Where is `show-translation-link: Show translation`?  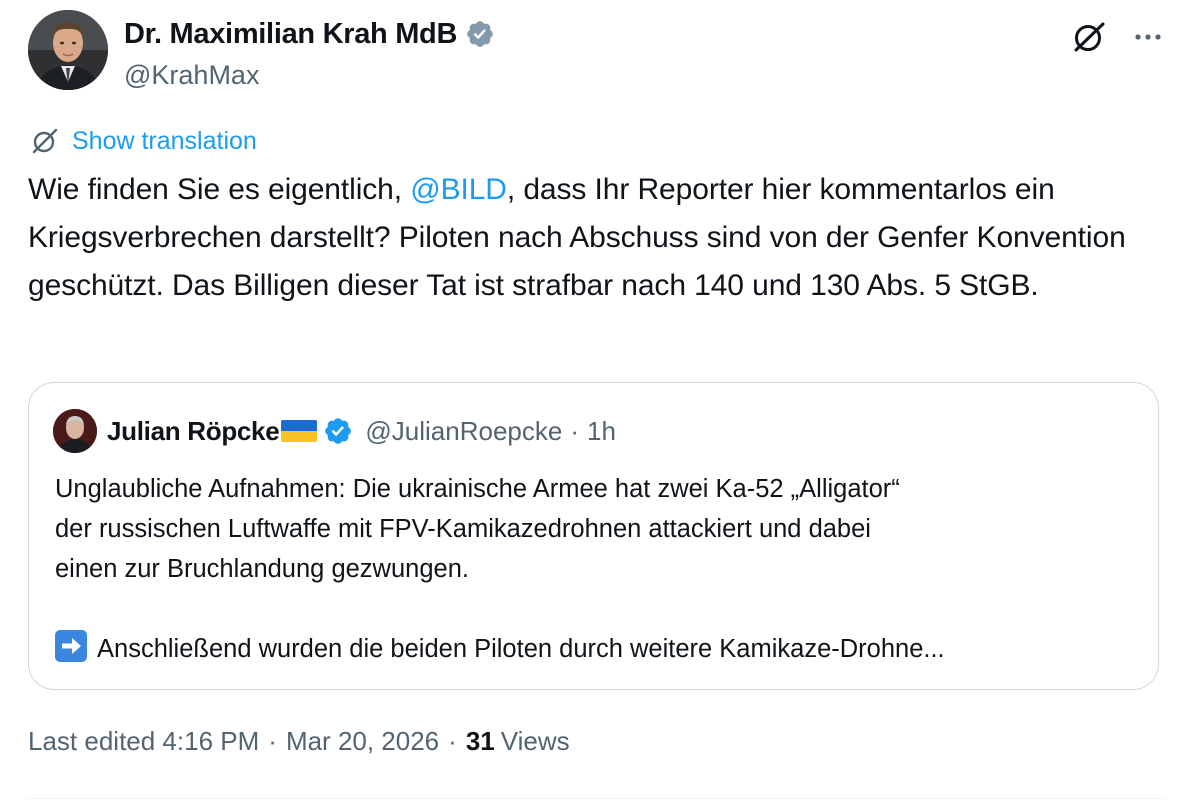
show-translation-link: Show translation is located at coordinates (143, 141).